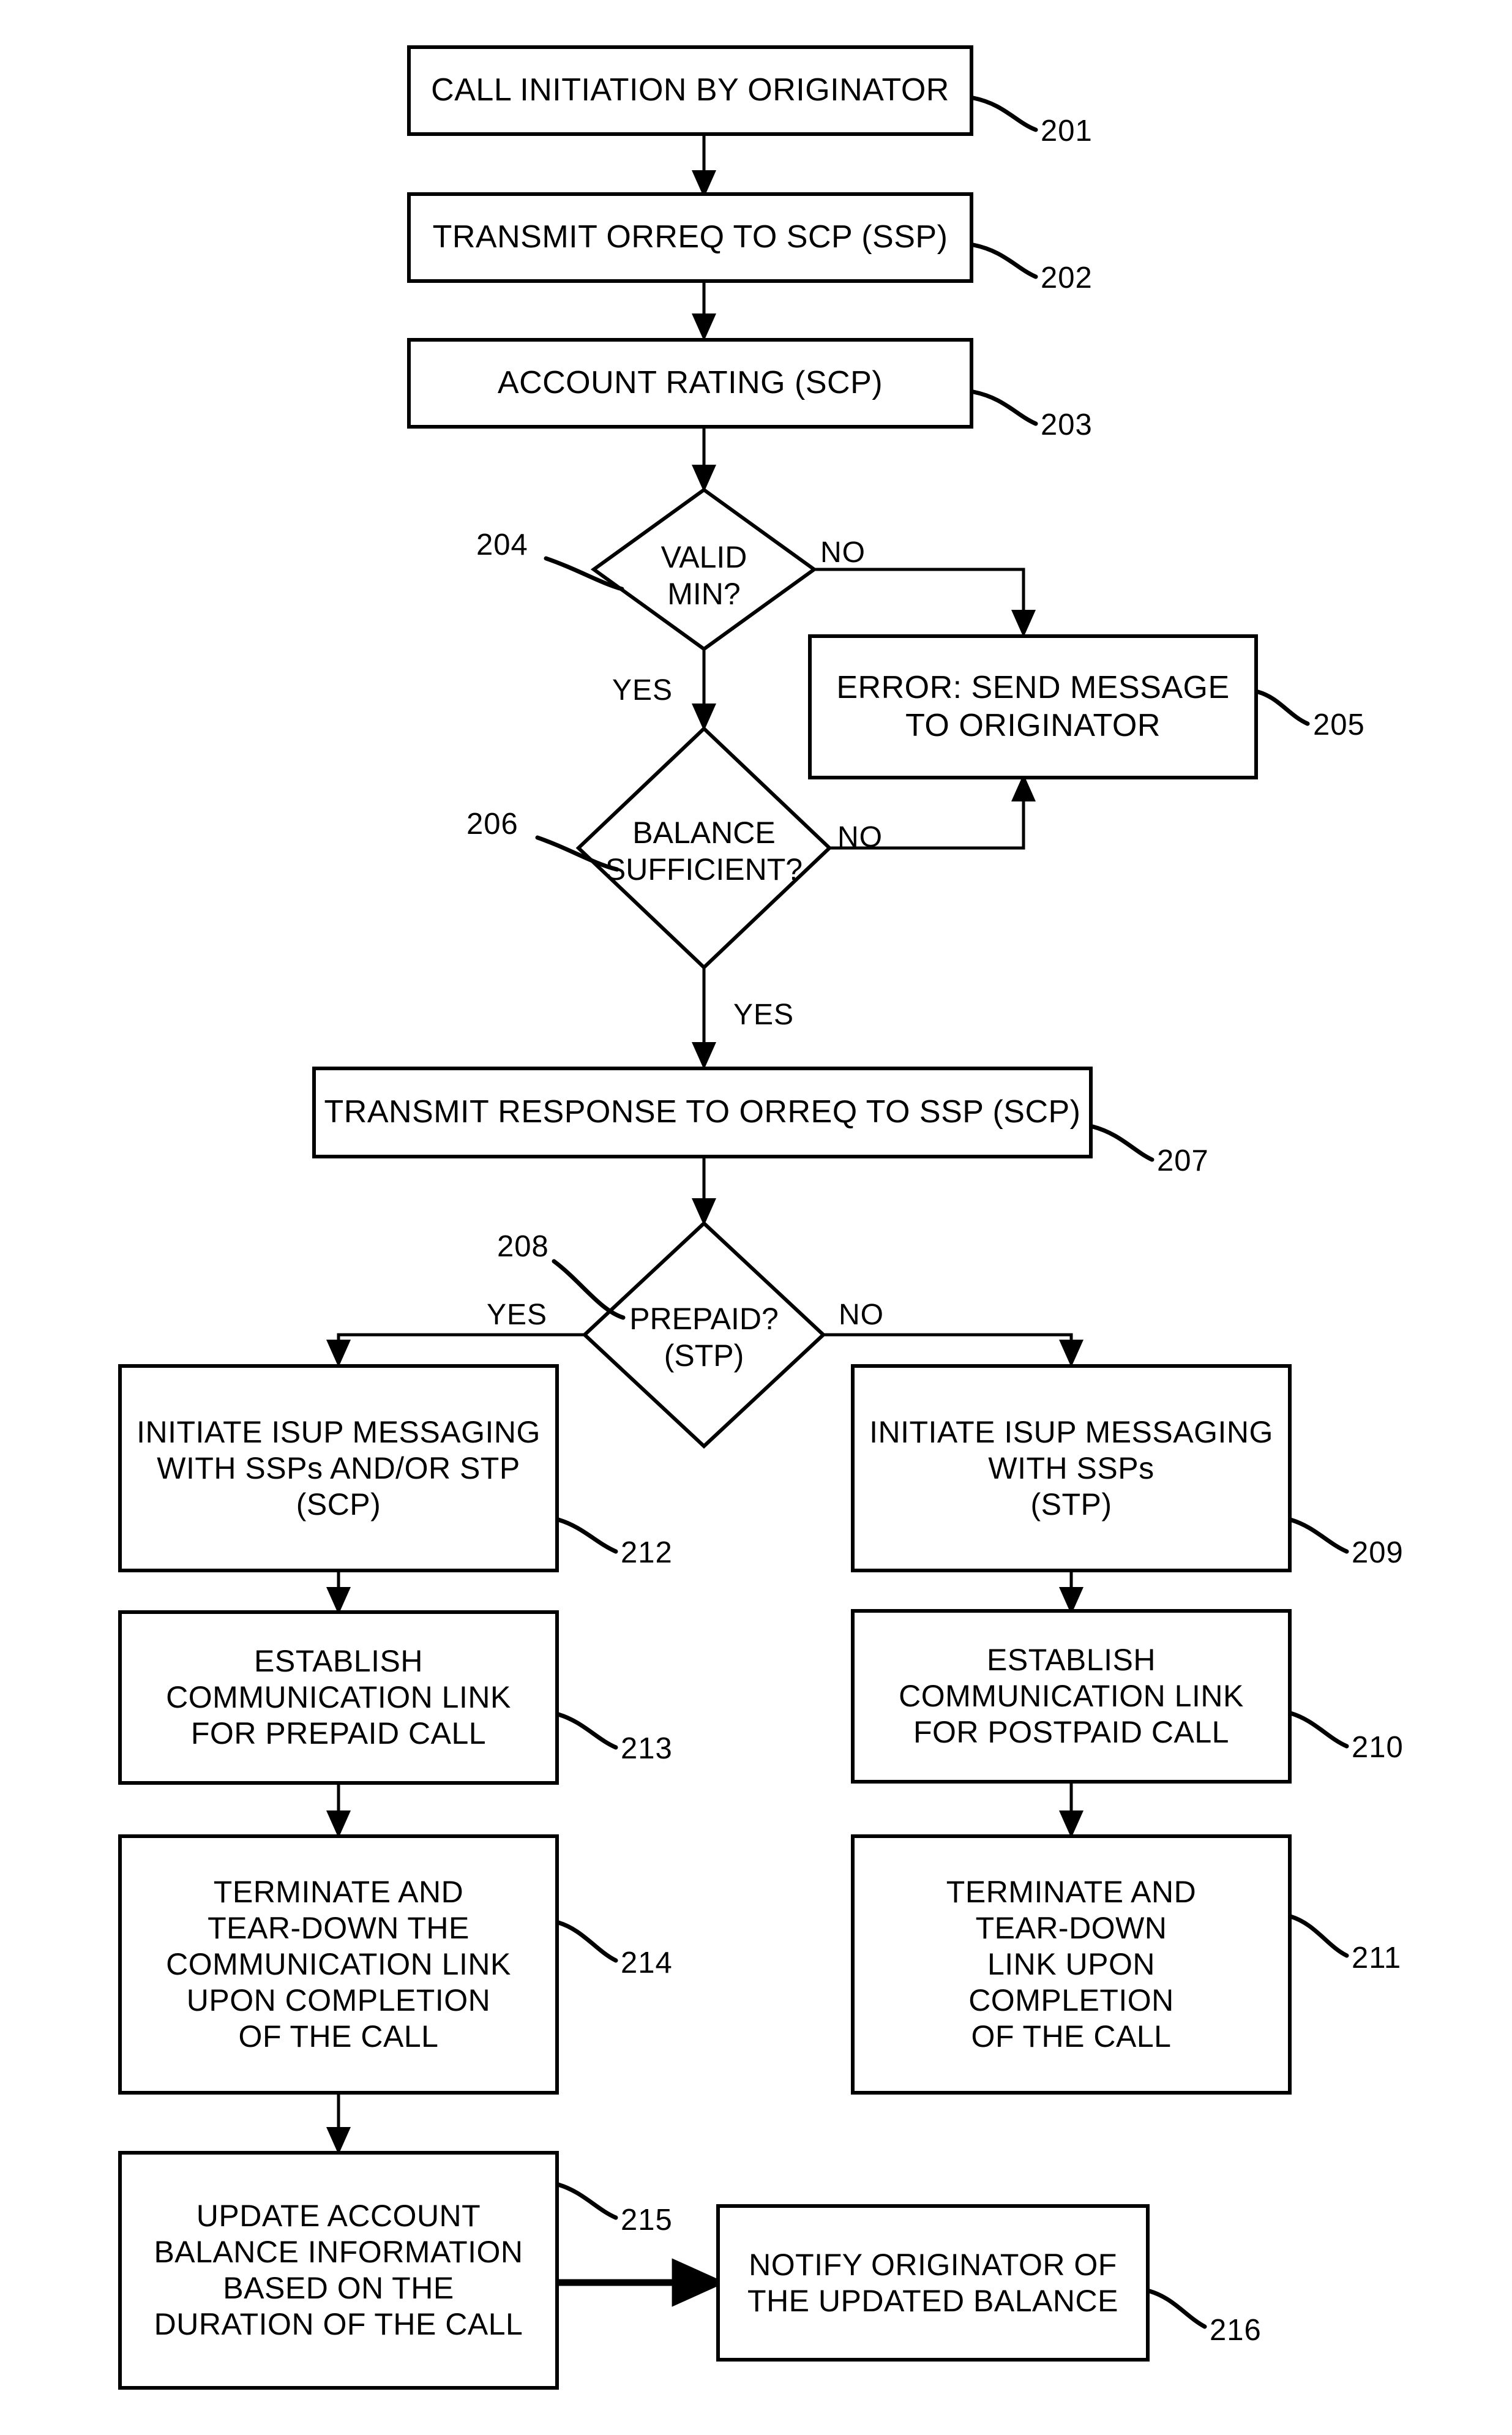 The height and width of the screenshot is (2435, 1512). Describe the element at coordinates (1378, 1747) in the screenshot. I see `ref-number-210: 210` at that location.